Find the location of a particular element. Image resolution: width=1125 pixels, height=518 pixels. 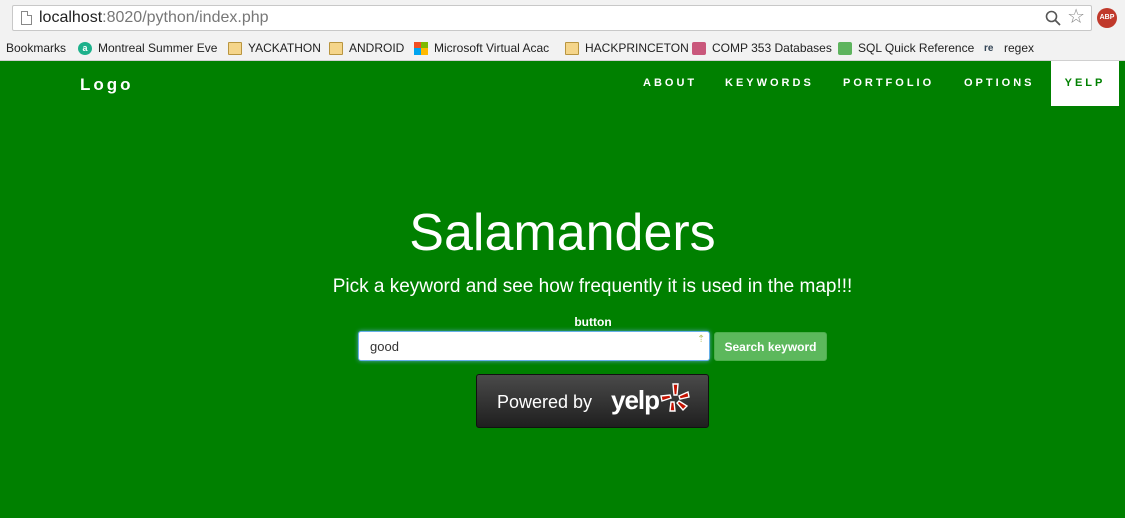

bookmark-hackprinceton: HACKPRINCETON is located at coordinates (627, 48).